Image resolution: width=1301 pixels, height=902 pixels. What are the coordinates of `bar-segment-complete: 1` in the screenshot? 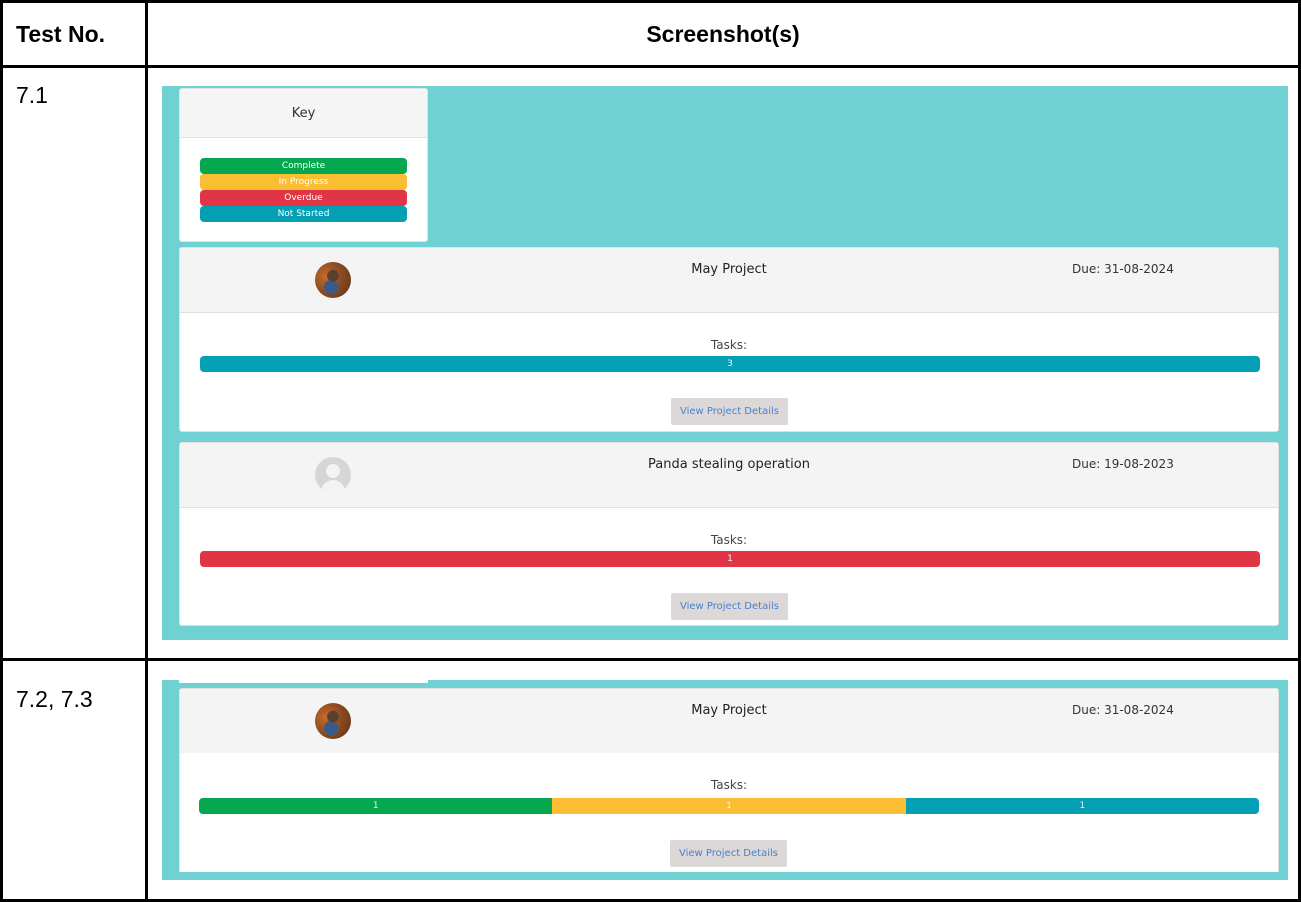 It's located at (376, 806).